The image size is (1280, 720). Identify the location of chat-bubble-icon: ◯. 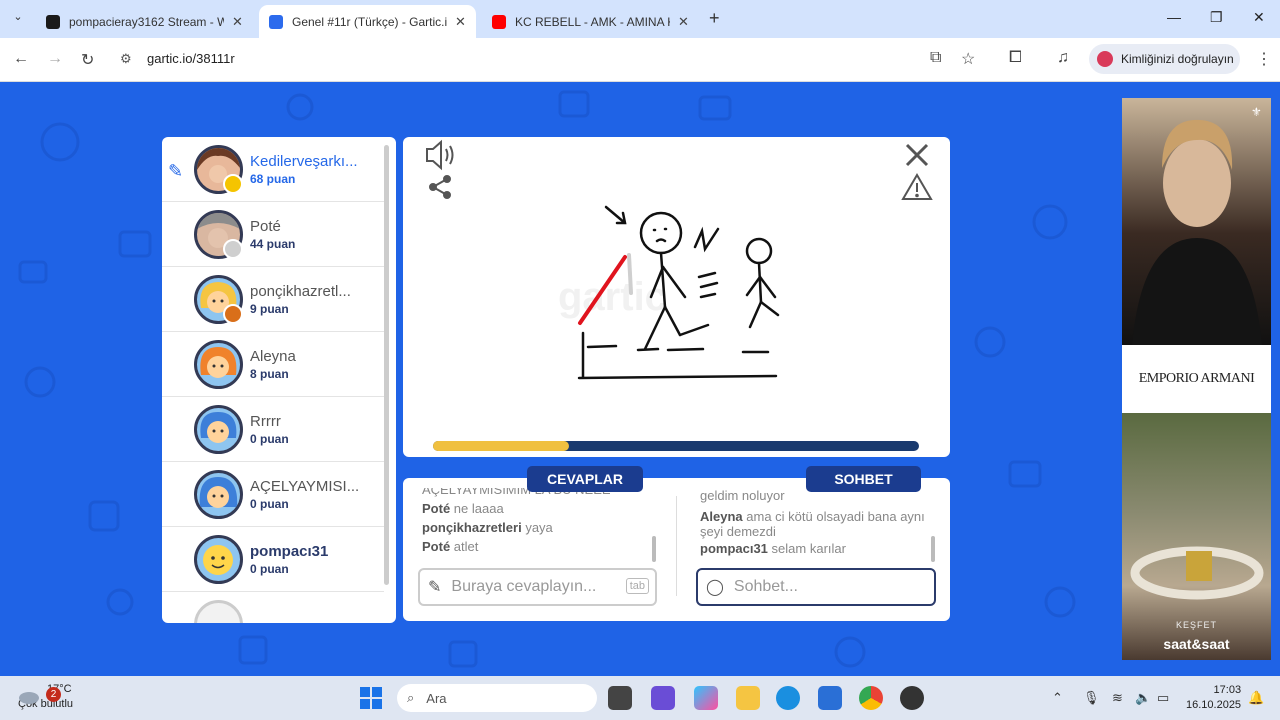
(715, 587).